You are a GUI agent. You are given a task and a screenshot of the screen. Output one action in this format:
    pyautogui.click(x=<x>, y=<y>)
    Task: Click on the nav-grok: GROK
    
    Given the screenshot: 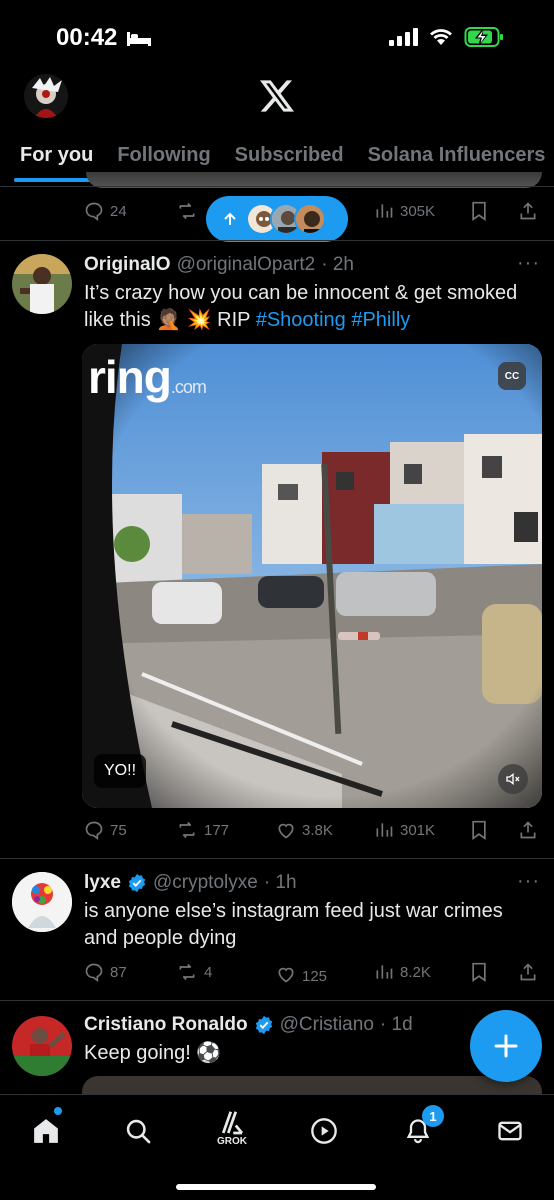 What is the action you would take?
    pyautogui.click(x=232, y=1127)
    